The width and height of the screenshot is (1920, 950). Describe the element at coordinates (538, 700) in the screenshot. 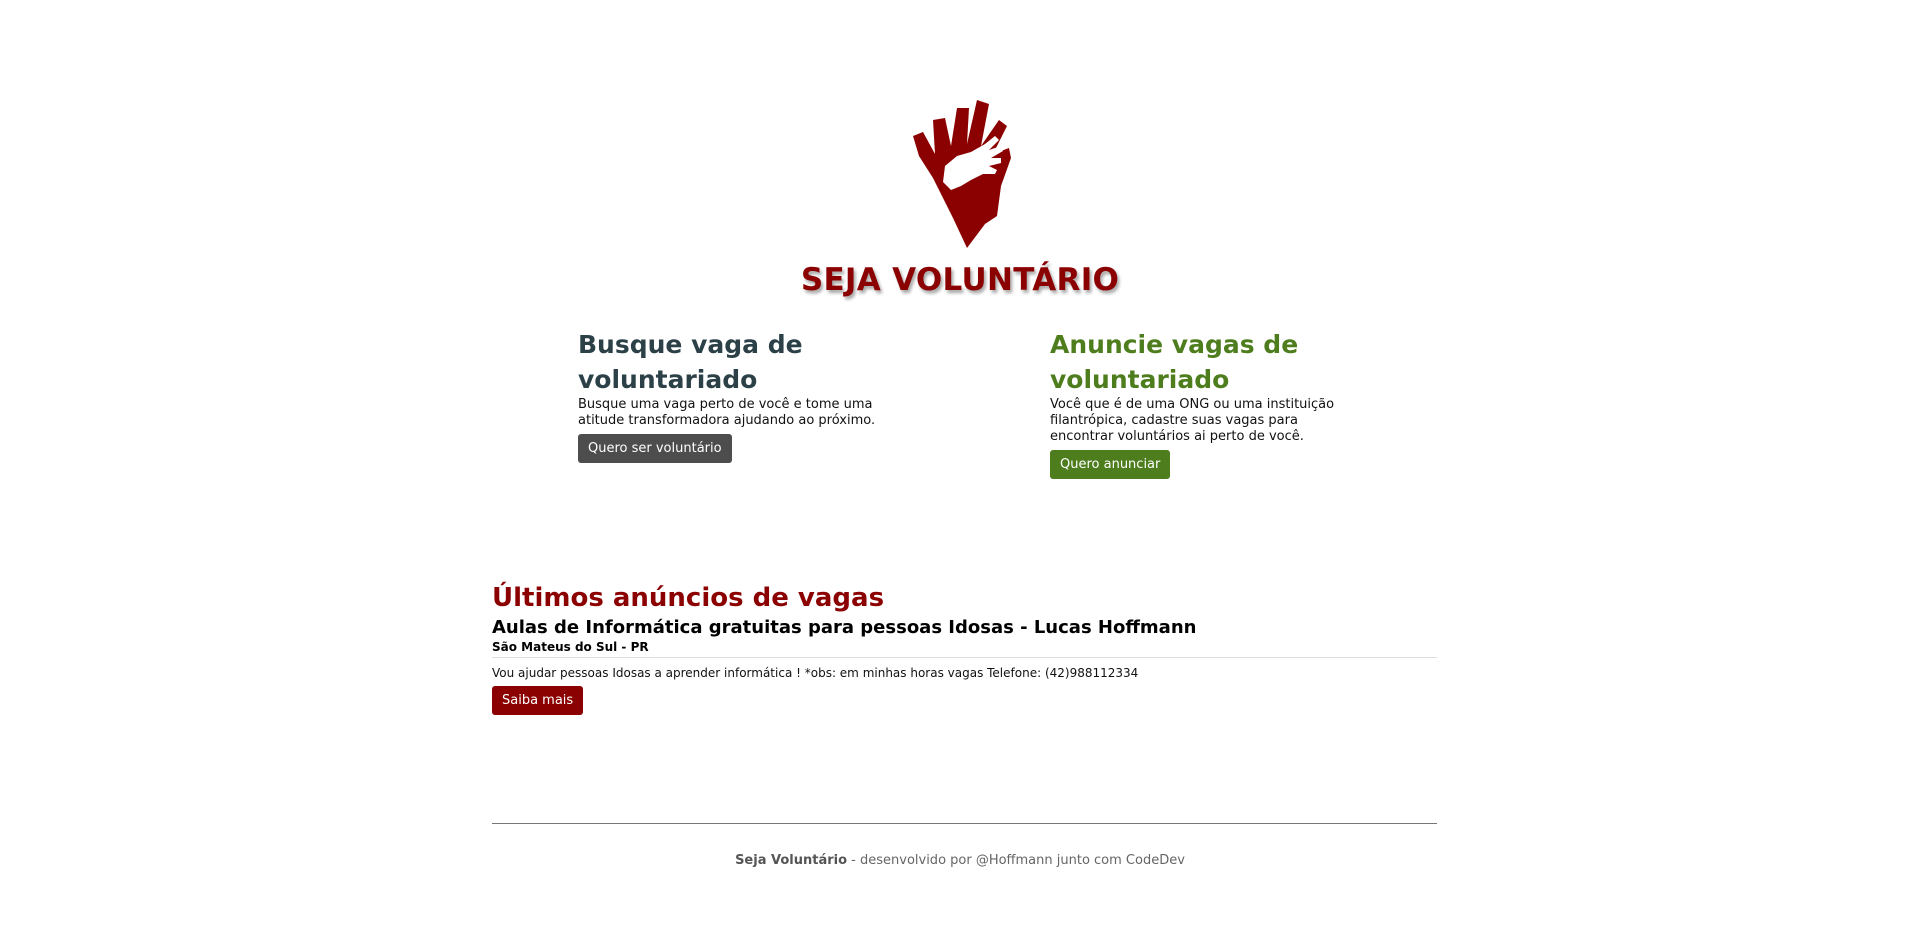

I see `learn-more-button: Saiba mais` at that location.